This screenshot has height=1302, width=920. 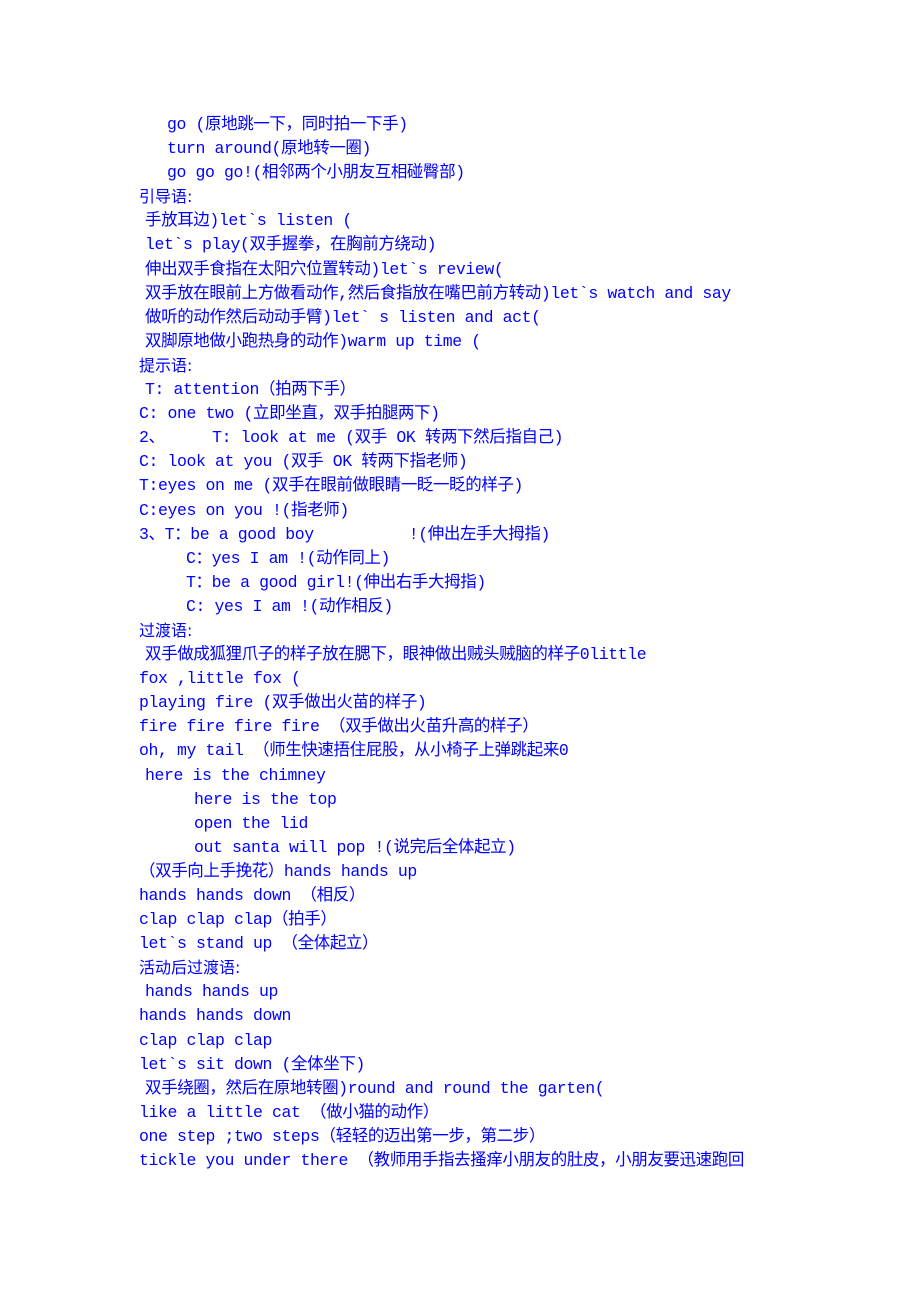 I want to click on text-line: 伸出双手食指在太阳穴位置转动)let`s review(, so click(x=324, y=269).